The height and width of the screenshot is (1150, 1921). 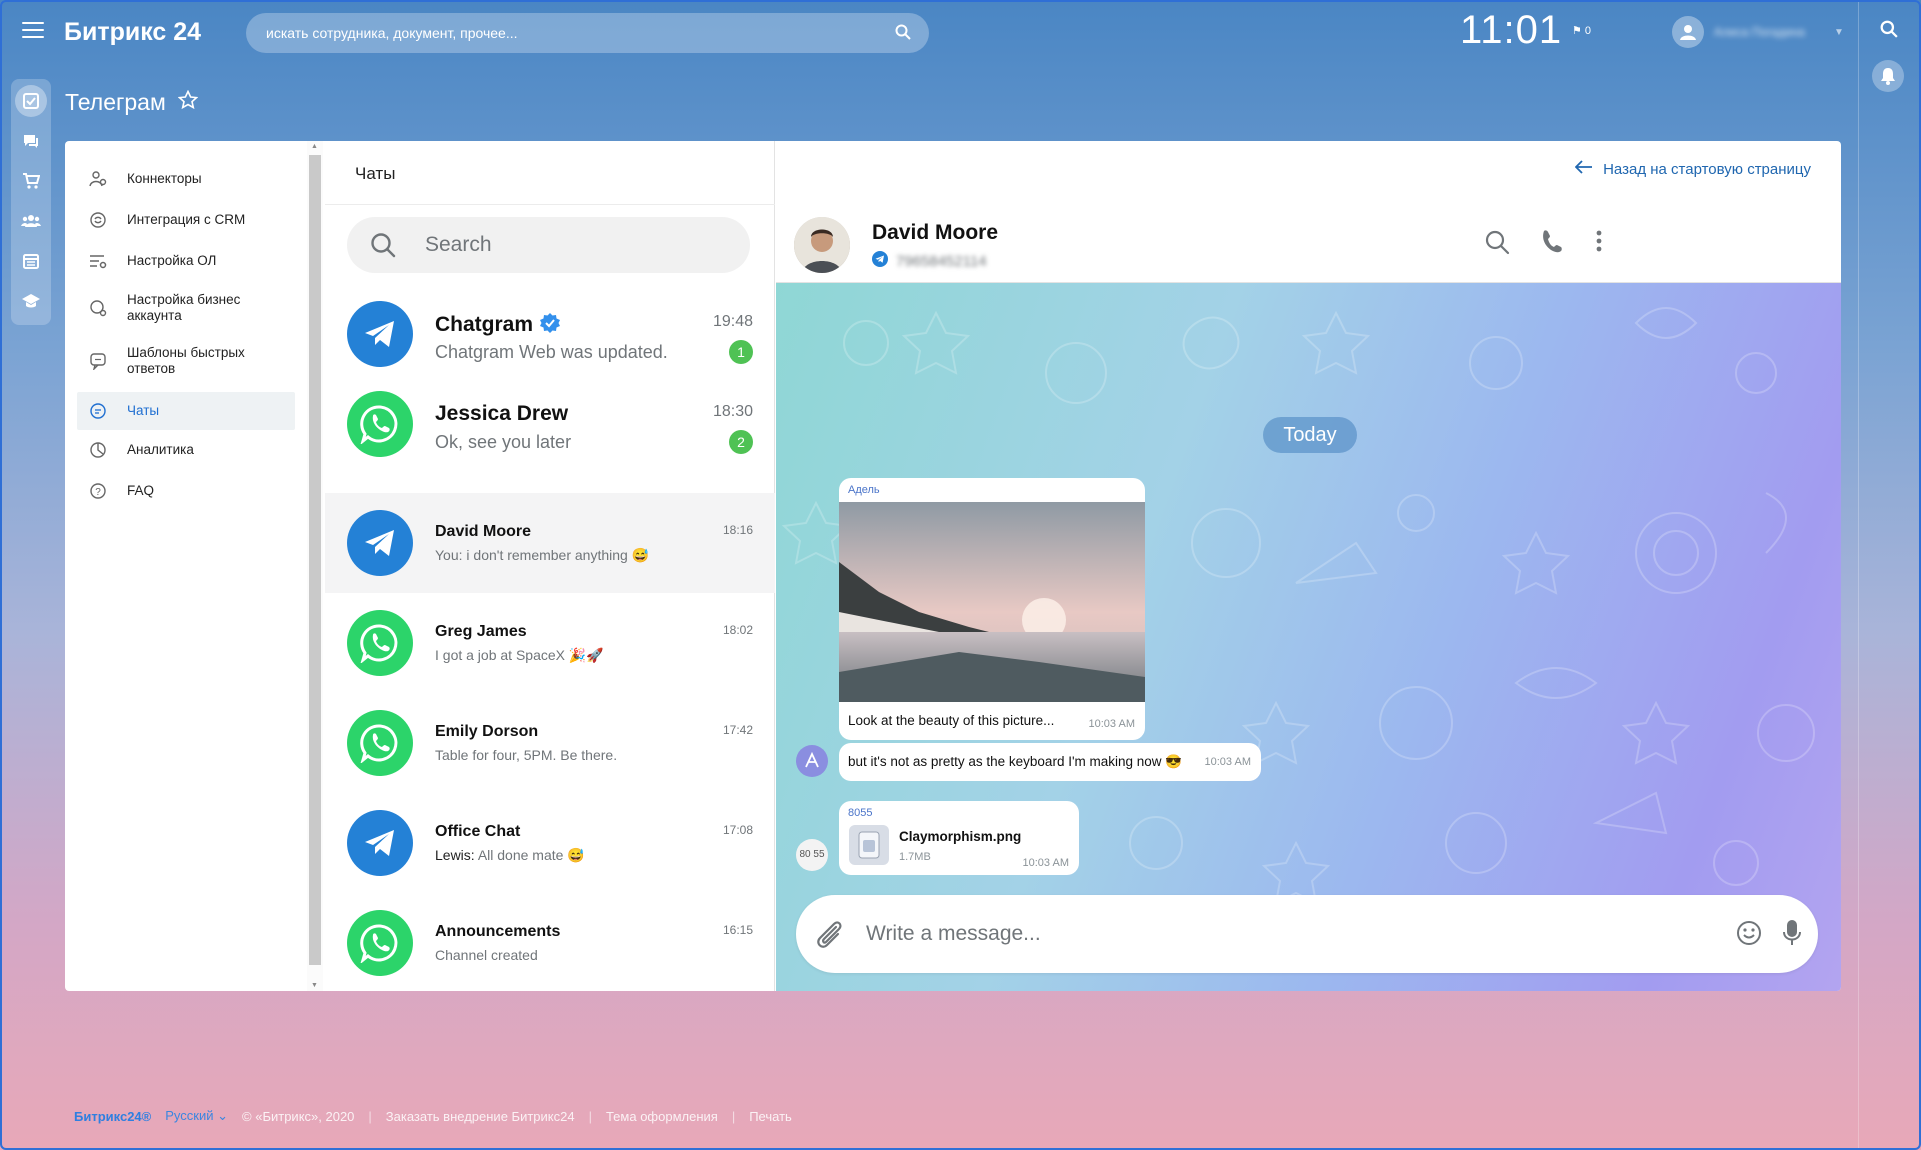 What do you see at coordinates (31, 261) in the screenshot?
I see `calendar-icon` at bounding box center [31, 261].